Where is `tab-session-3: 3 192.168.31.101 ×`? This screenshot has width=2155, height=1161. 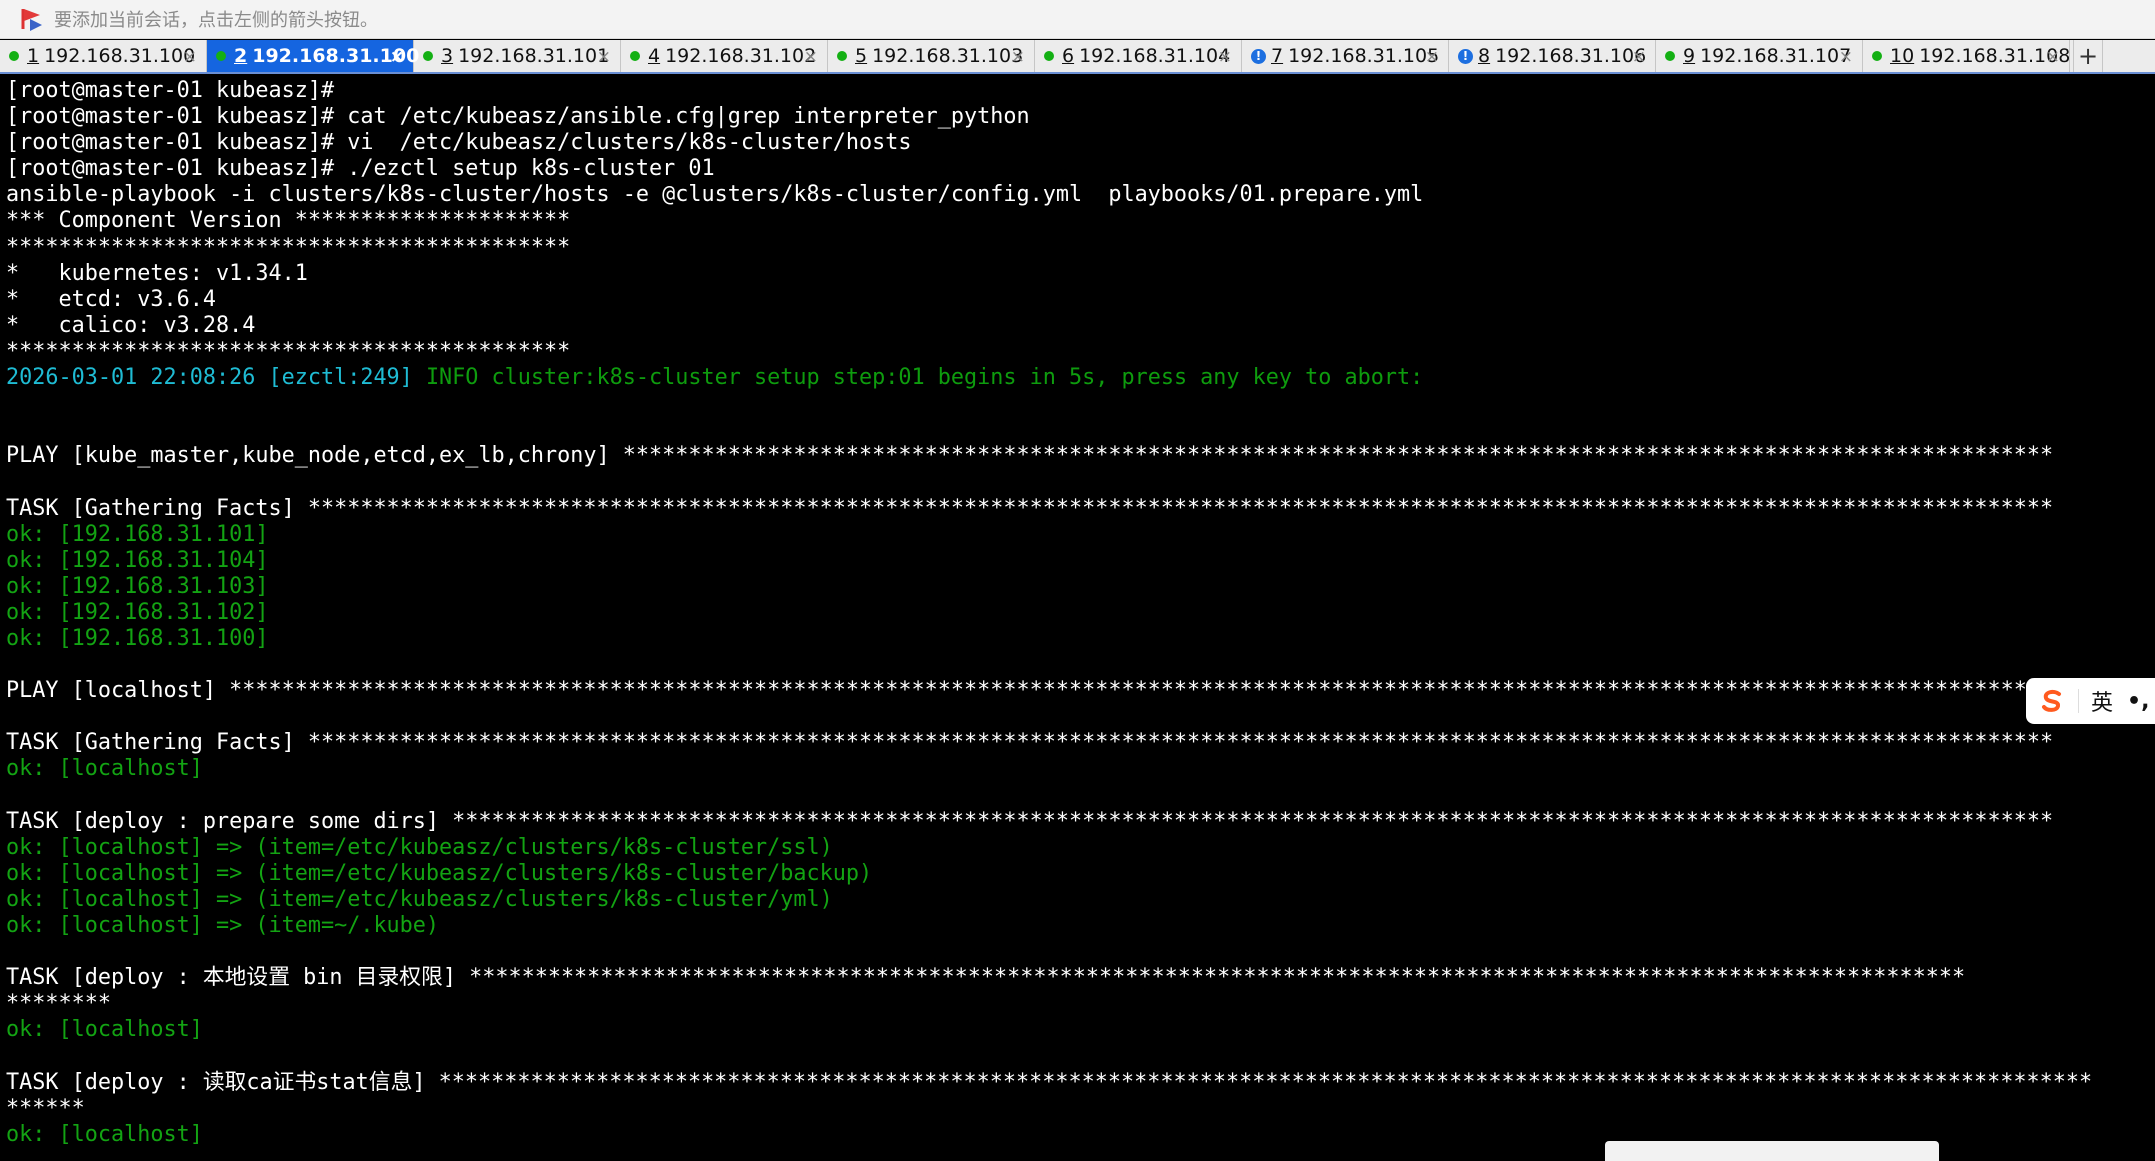 tab-session-3: 3 192.168.31.101 × is located at coordinates (517, 56).